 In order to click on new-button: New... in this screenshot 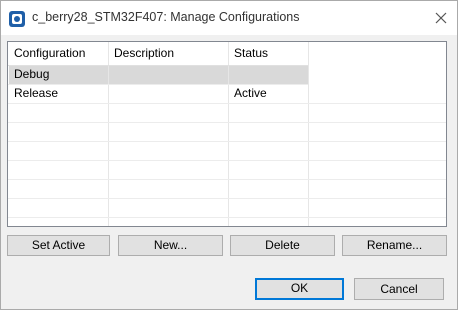, I will do `click(170, 245)`.